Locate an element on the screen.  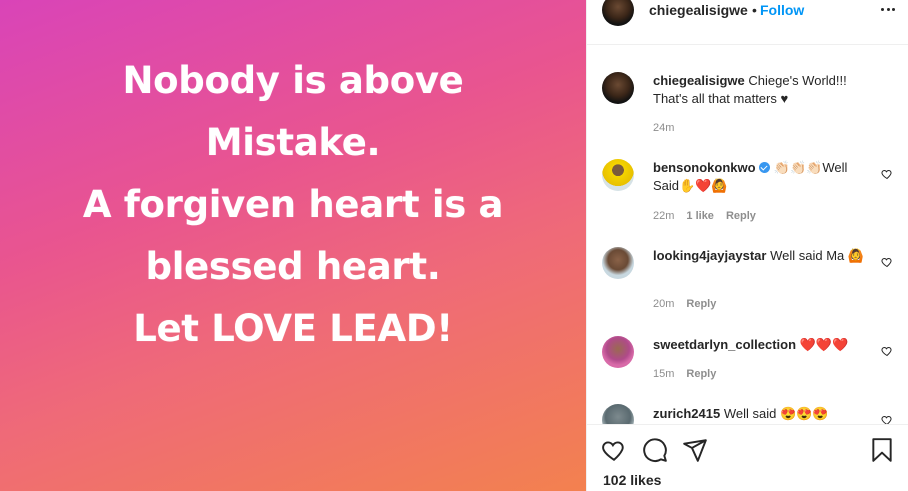
caption-time: 24m is located at coordinates (664, 128).